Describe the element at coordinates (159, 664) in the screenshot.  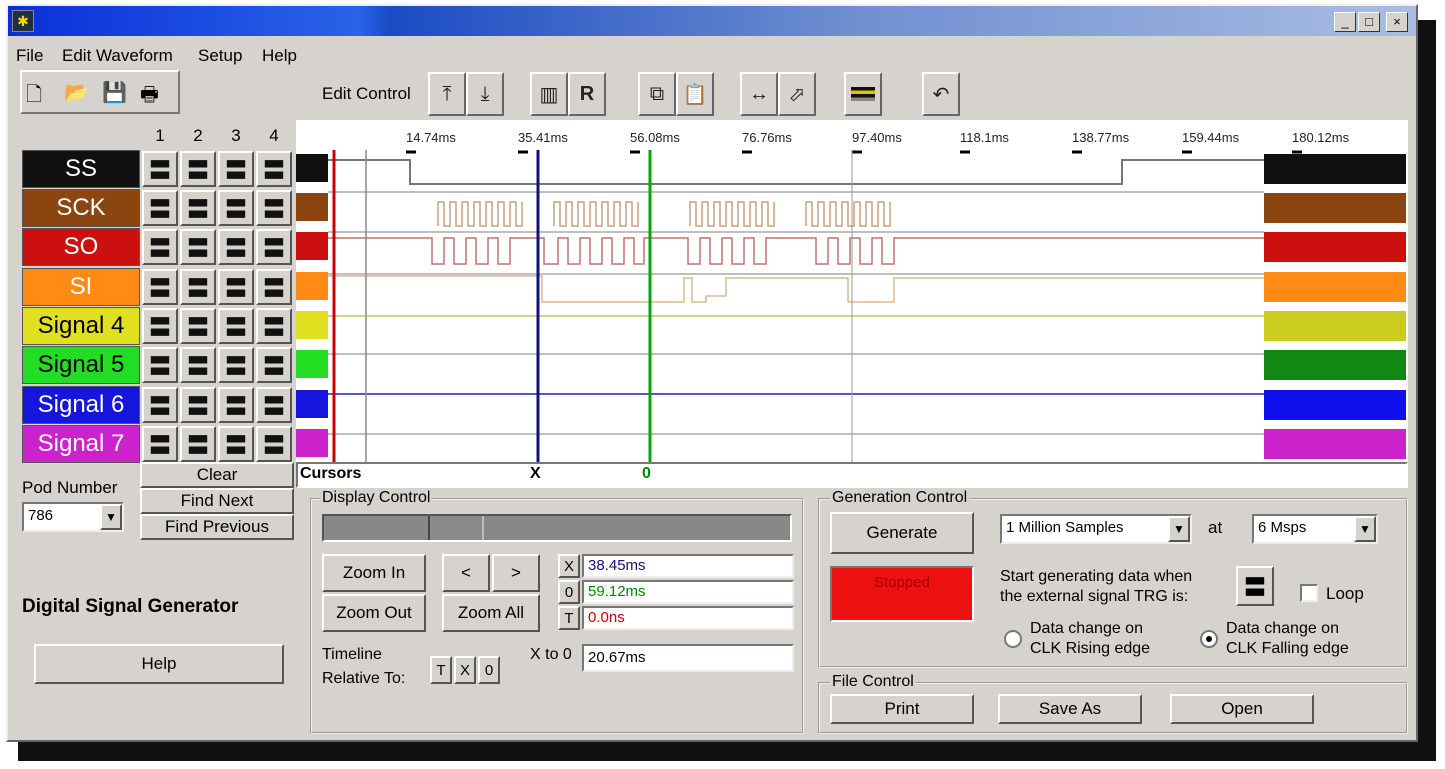
I see `help-button: Help` at that location.